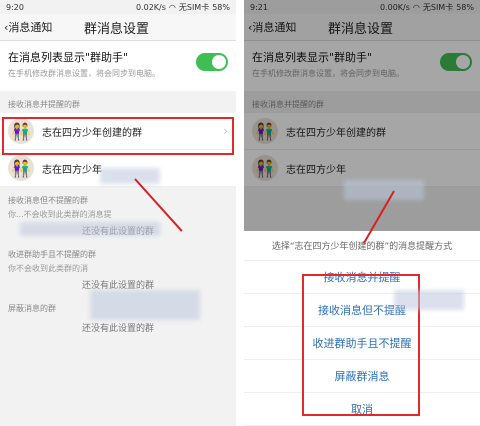  Describe the element at coordinates (150, 7) in the screenshot. I see `net-speed: 0.02K/s` at that location.